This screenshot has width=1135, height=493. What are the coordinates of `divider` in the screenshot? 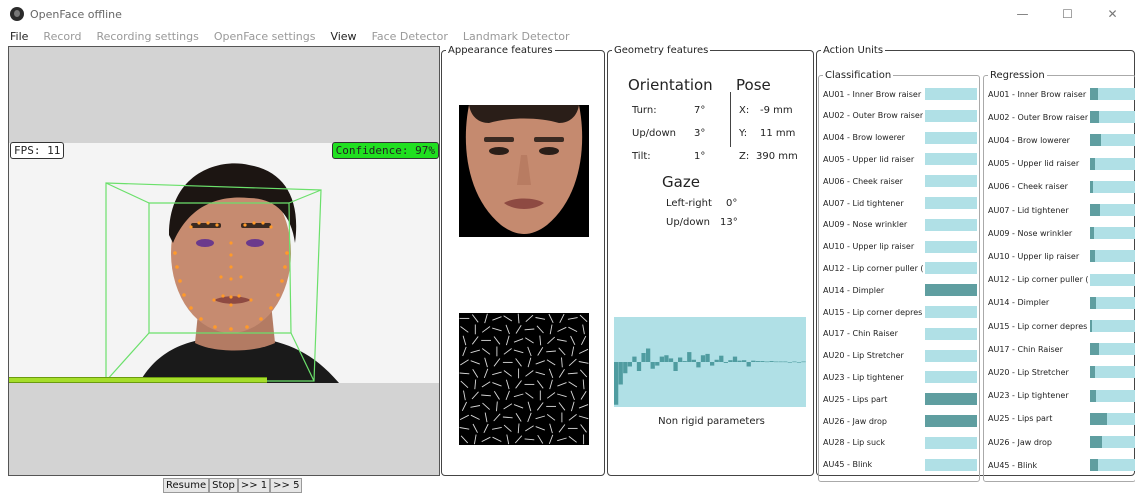 It's located at (730, 119).